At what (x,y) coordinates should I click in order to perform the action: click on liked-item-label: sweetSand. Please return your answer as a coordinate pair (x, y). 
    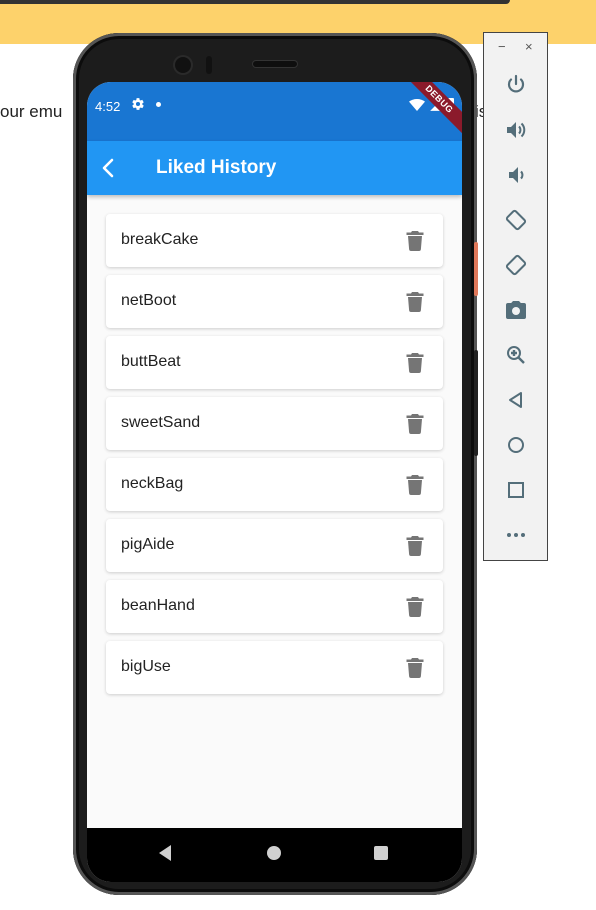
    Looking at the image, I should click on (161, 422).